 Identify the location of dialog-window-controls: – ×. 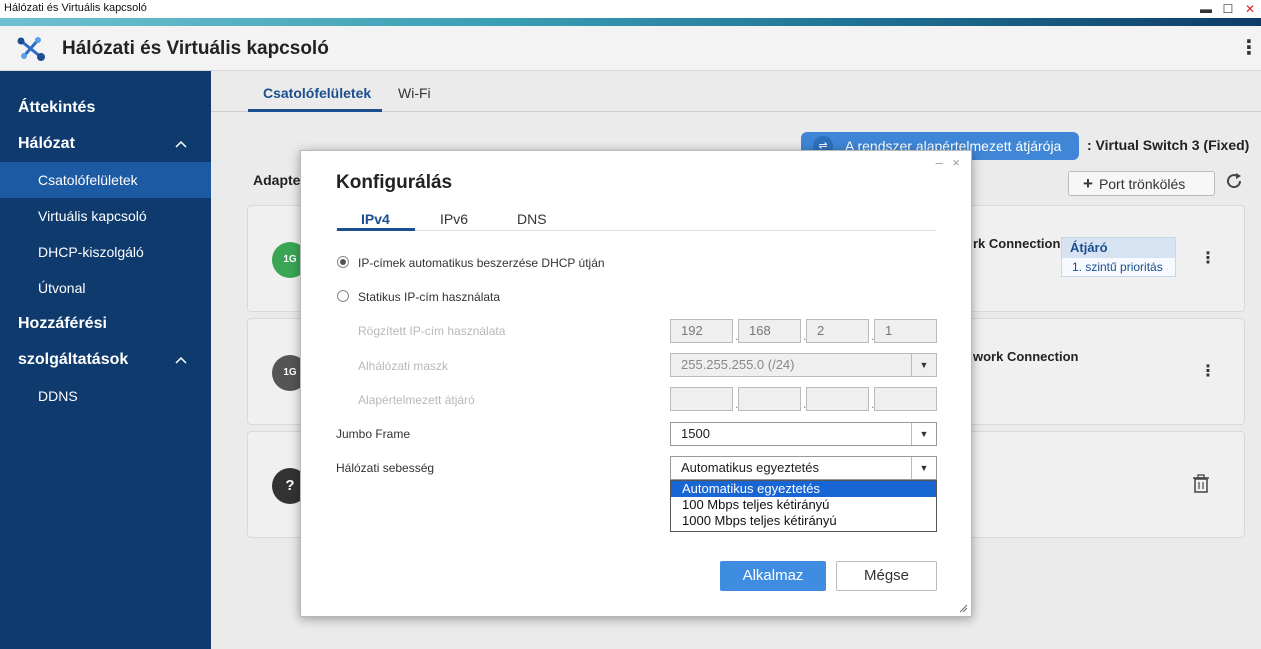
(949, 162).